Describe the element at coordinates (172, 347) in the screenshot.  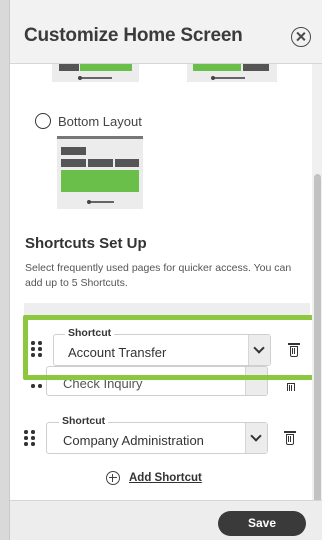
I see `highlight-box` at that location.